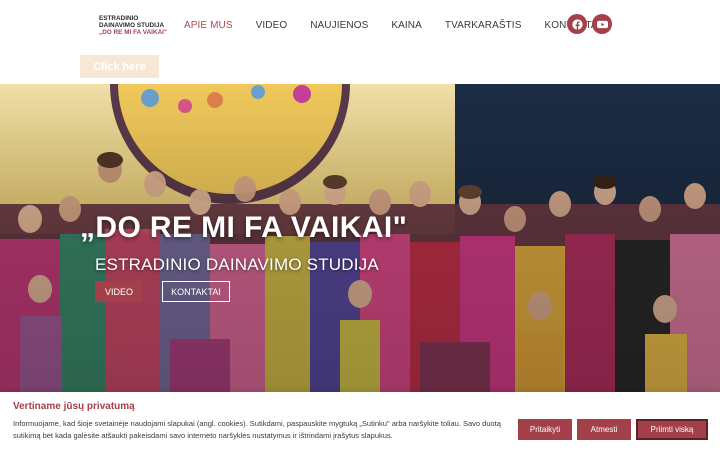 The height and width of the screenshot is (450, 720). What do you see at coordinates (545, 429) in the screenshot?
I see `cookie-customize-button: Pritaikyti` at bounding box center [545, 429].